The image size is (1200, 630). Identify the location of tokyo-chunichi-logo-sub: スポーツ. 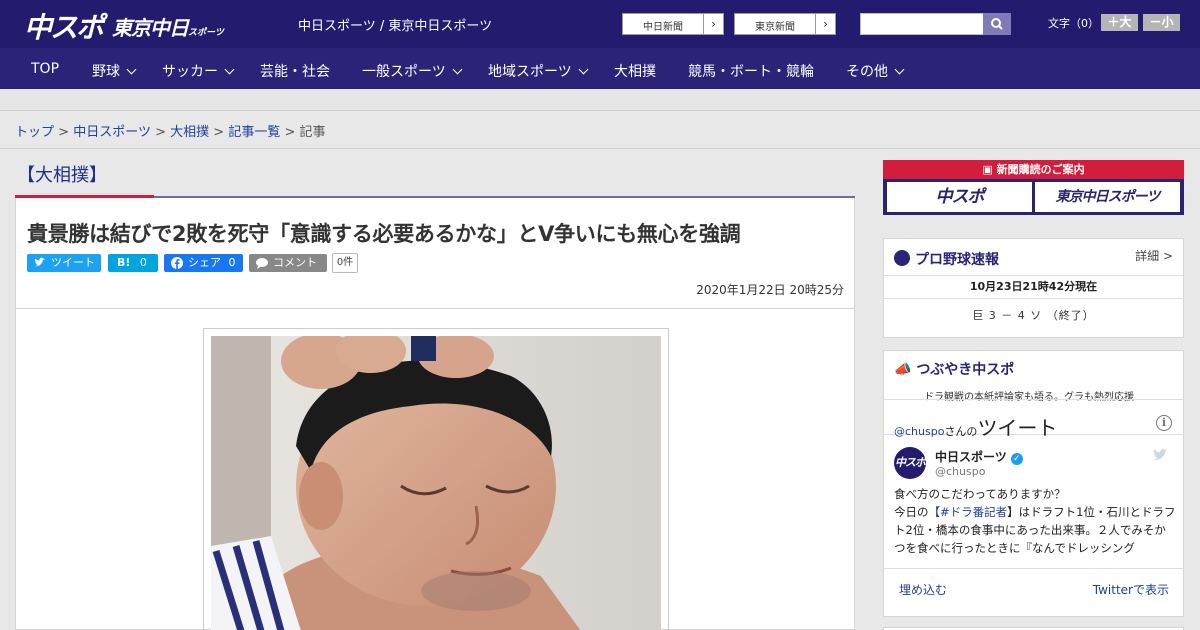
(206, 33).